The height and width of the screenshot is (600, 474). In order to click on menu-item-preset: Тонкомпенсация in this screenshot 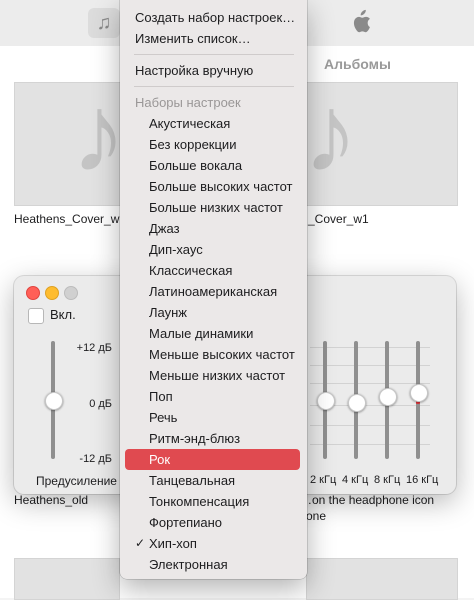, I will do `click(212, 501)`.